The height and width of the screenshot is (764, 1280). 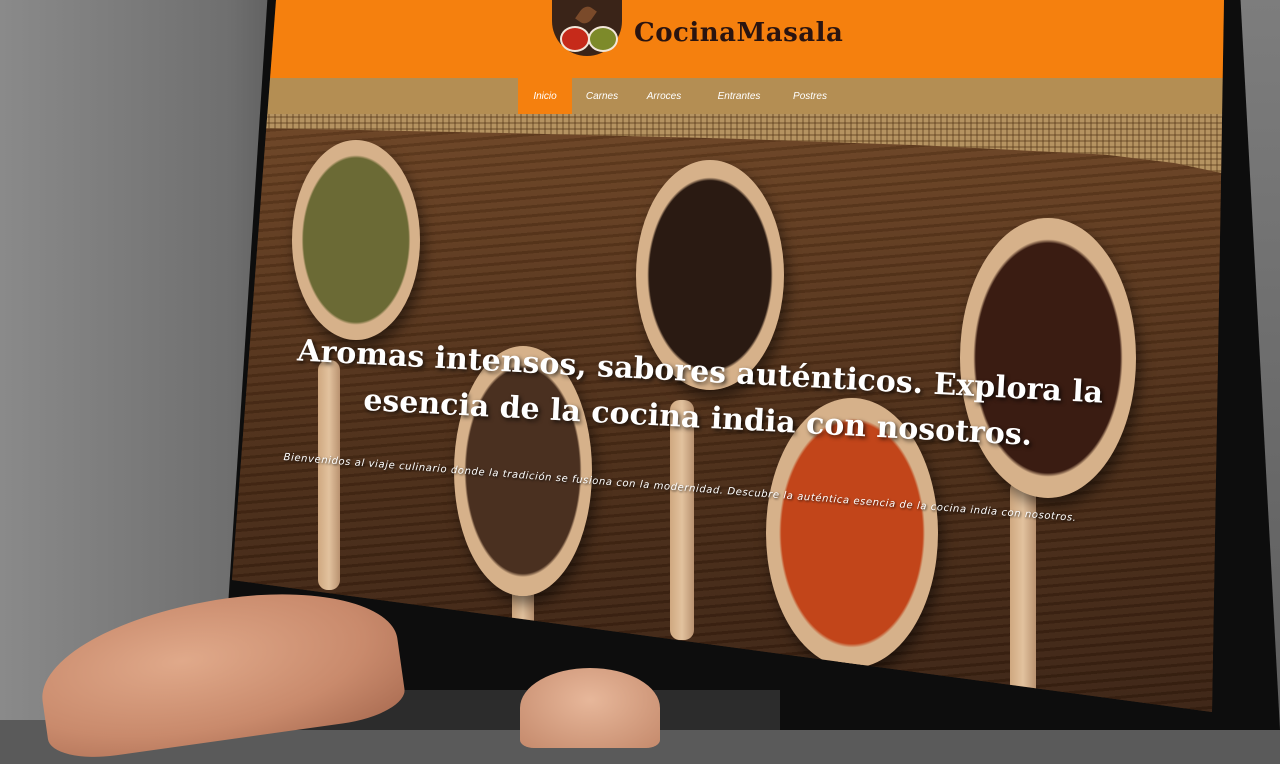 I want to click on green-bowl, so click(x=603, y=39).